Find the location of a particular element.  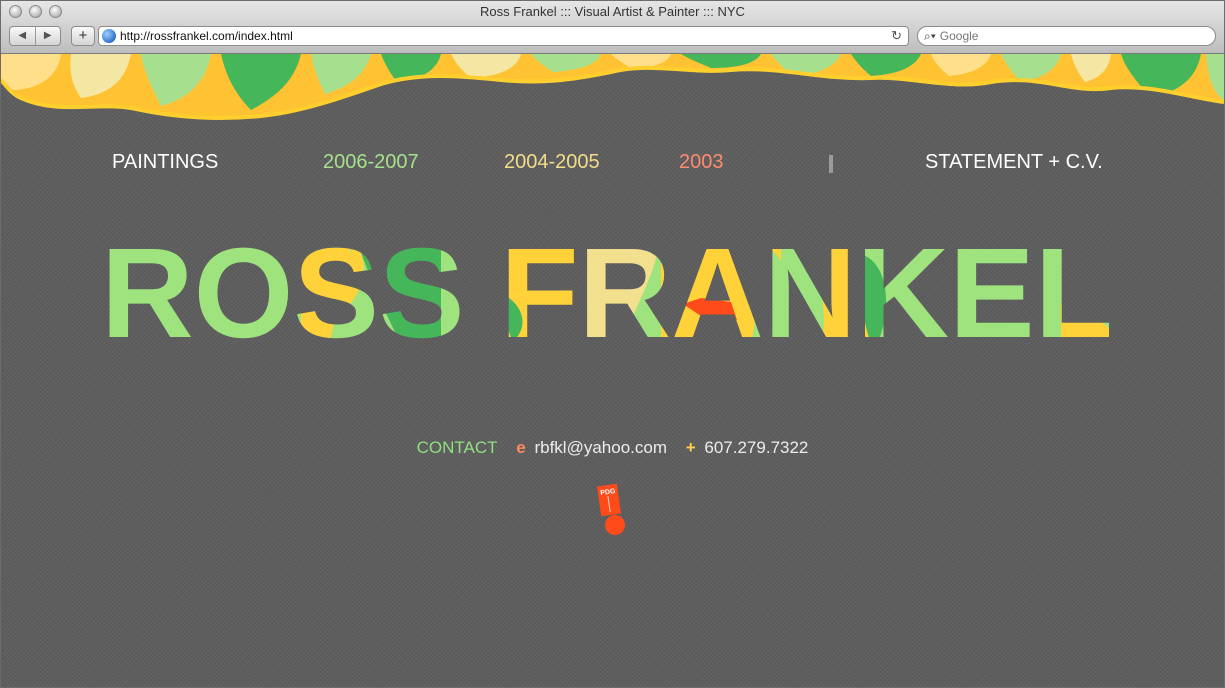

site-logo: ROSS FRANKEL is located at coordinates (607, 284).